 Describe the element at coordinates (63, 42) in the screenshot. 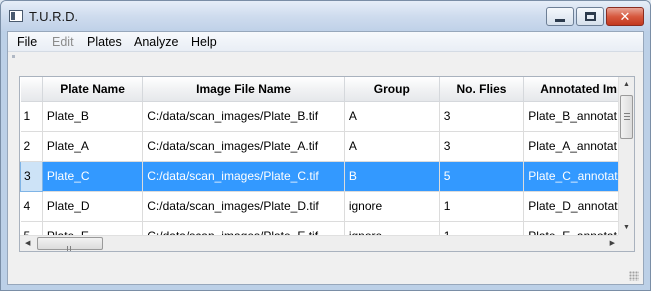

I see `menu-edit: Edit` at that location.